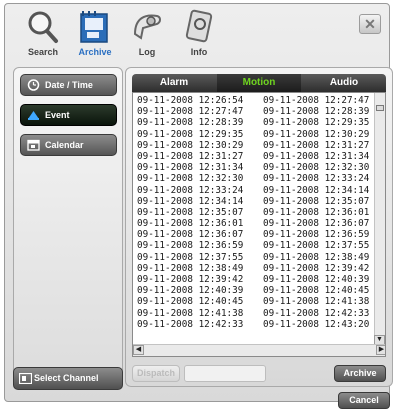  I want to click on scroll-thumb, so click(380, 108).